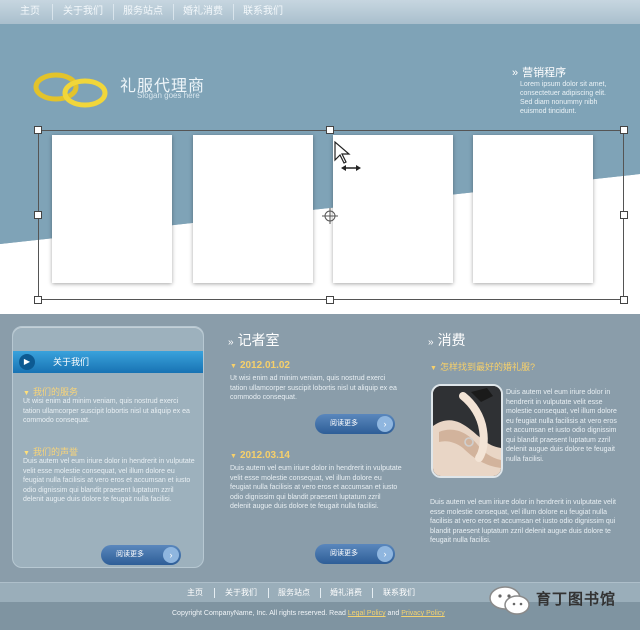 The image size is (640, 630). I want to click on footer-nav-home: 主页, so click(195, 593).